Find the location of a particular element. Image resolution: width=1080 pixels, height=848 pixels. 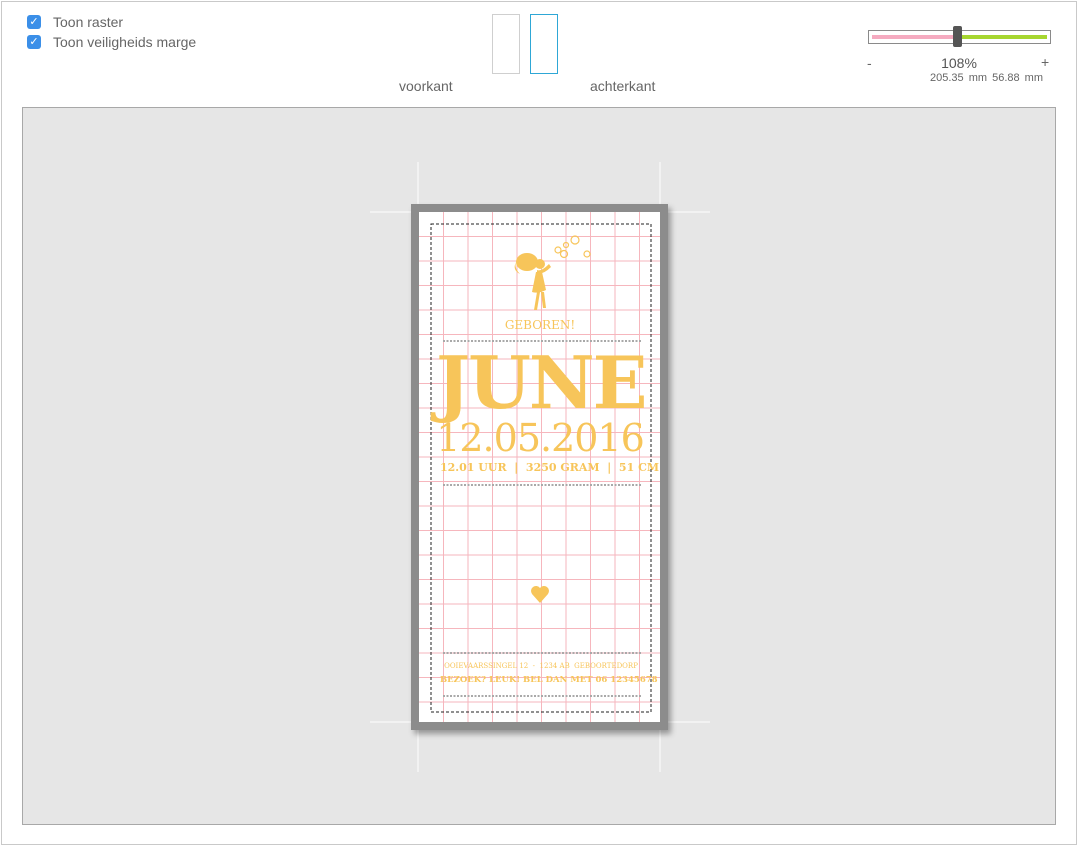

card-visit-text: BEZOEK? LEUK! BEL DAN MET 06 12345678 is located at coordinates (549, 680).